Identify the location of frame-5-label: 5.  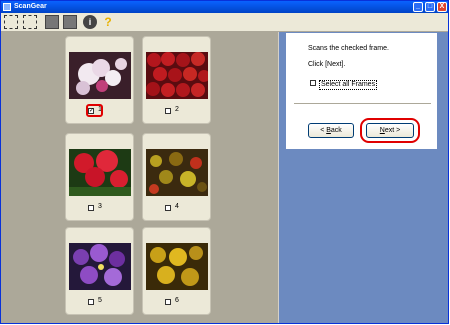
(100, 300).